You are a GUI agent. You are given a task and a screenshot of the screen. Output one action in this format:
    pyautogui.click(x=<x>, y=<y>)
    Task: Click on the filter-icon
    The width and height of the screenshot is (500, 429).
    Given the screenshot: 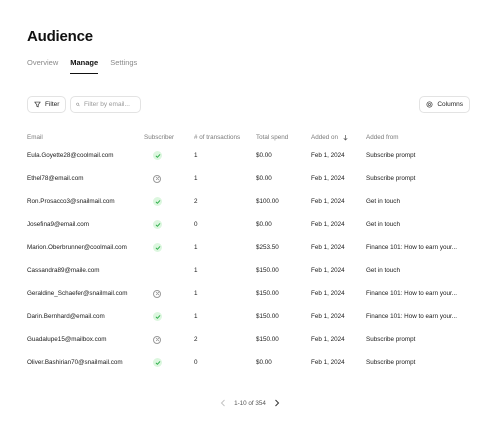 What is the action you would take?
    pyautogui.click(x=37, y=104)
    